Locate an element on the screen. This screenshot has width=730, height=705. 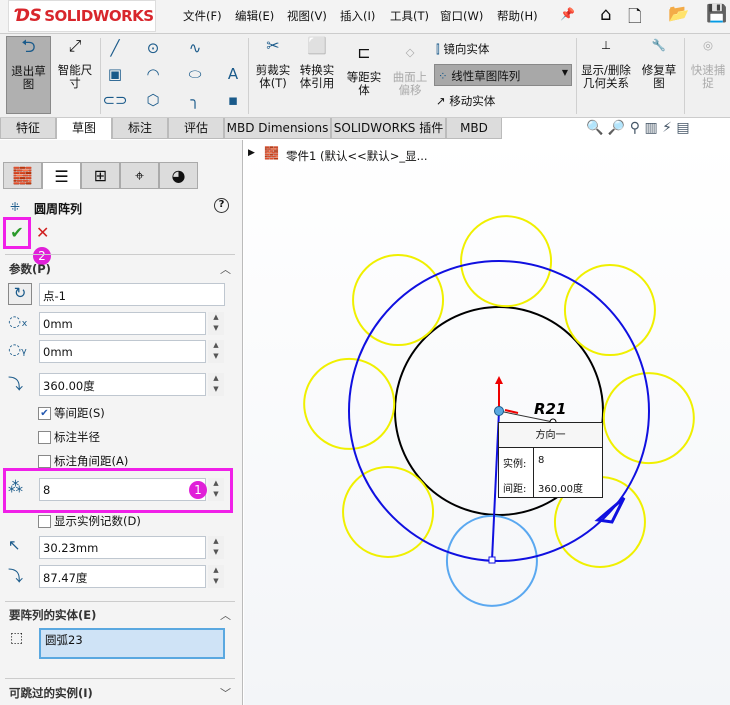
direction-arrow is located at coordinates (610, 510).